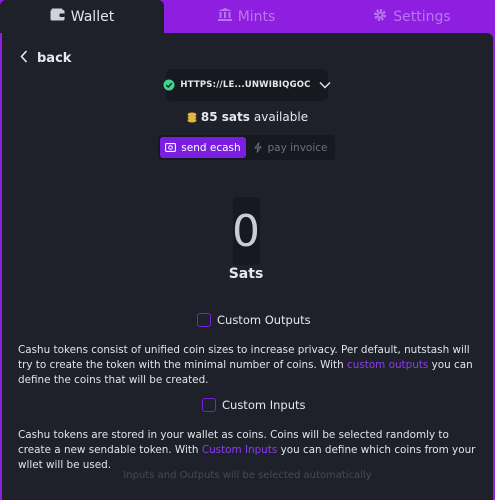  I want to click on send-ecash-label: send ecash, so click(211, 147).